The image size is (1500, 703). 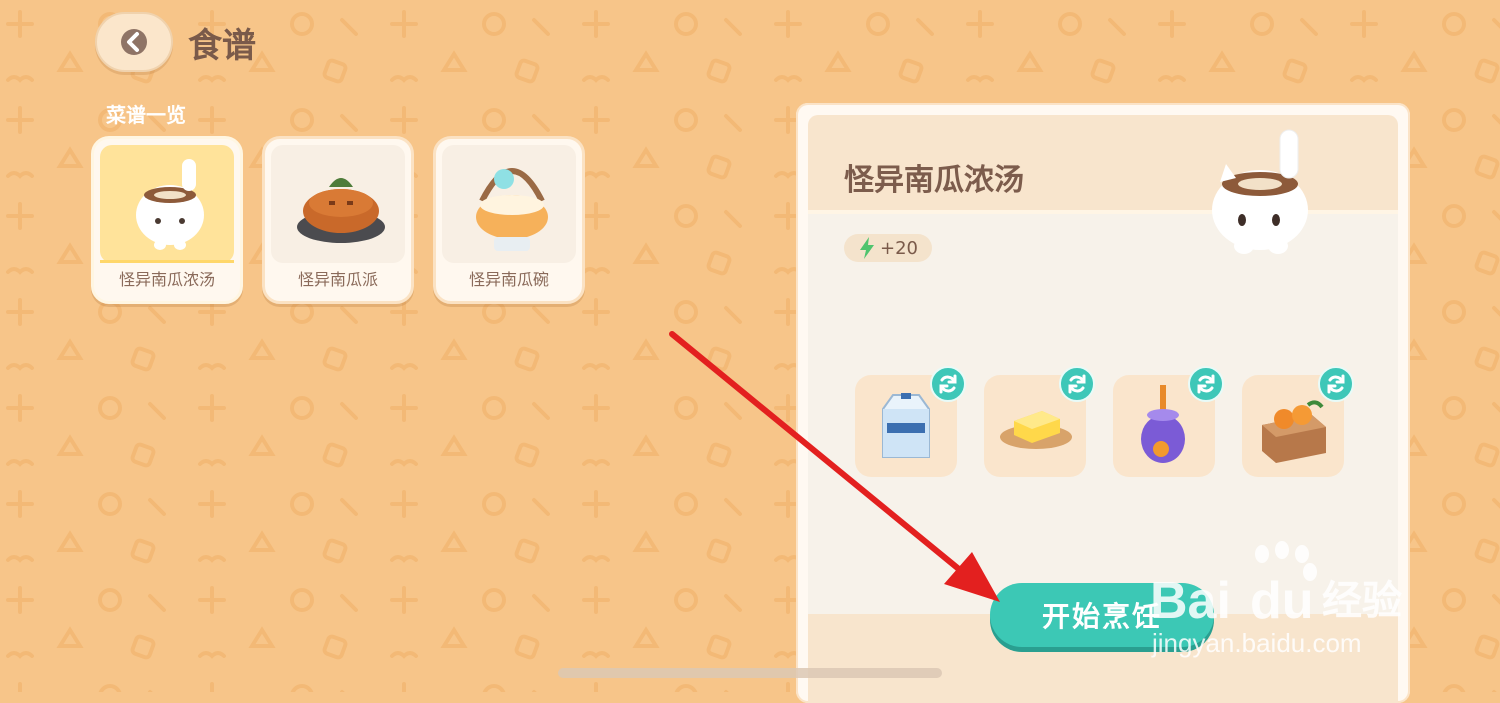 I want to click on recipe-card-pumpkin-pie: 怪异南瓜派, so click(x=338, y=220).